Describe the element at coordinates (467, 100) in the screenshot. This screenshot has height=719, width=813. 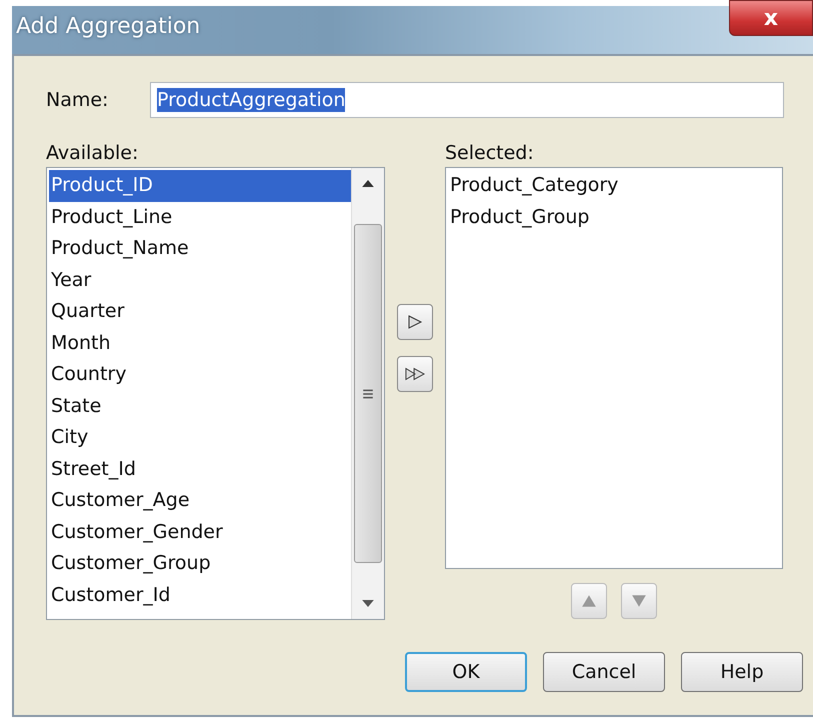
I see `name-field: ProductAggregation` at that location.